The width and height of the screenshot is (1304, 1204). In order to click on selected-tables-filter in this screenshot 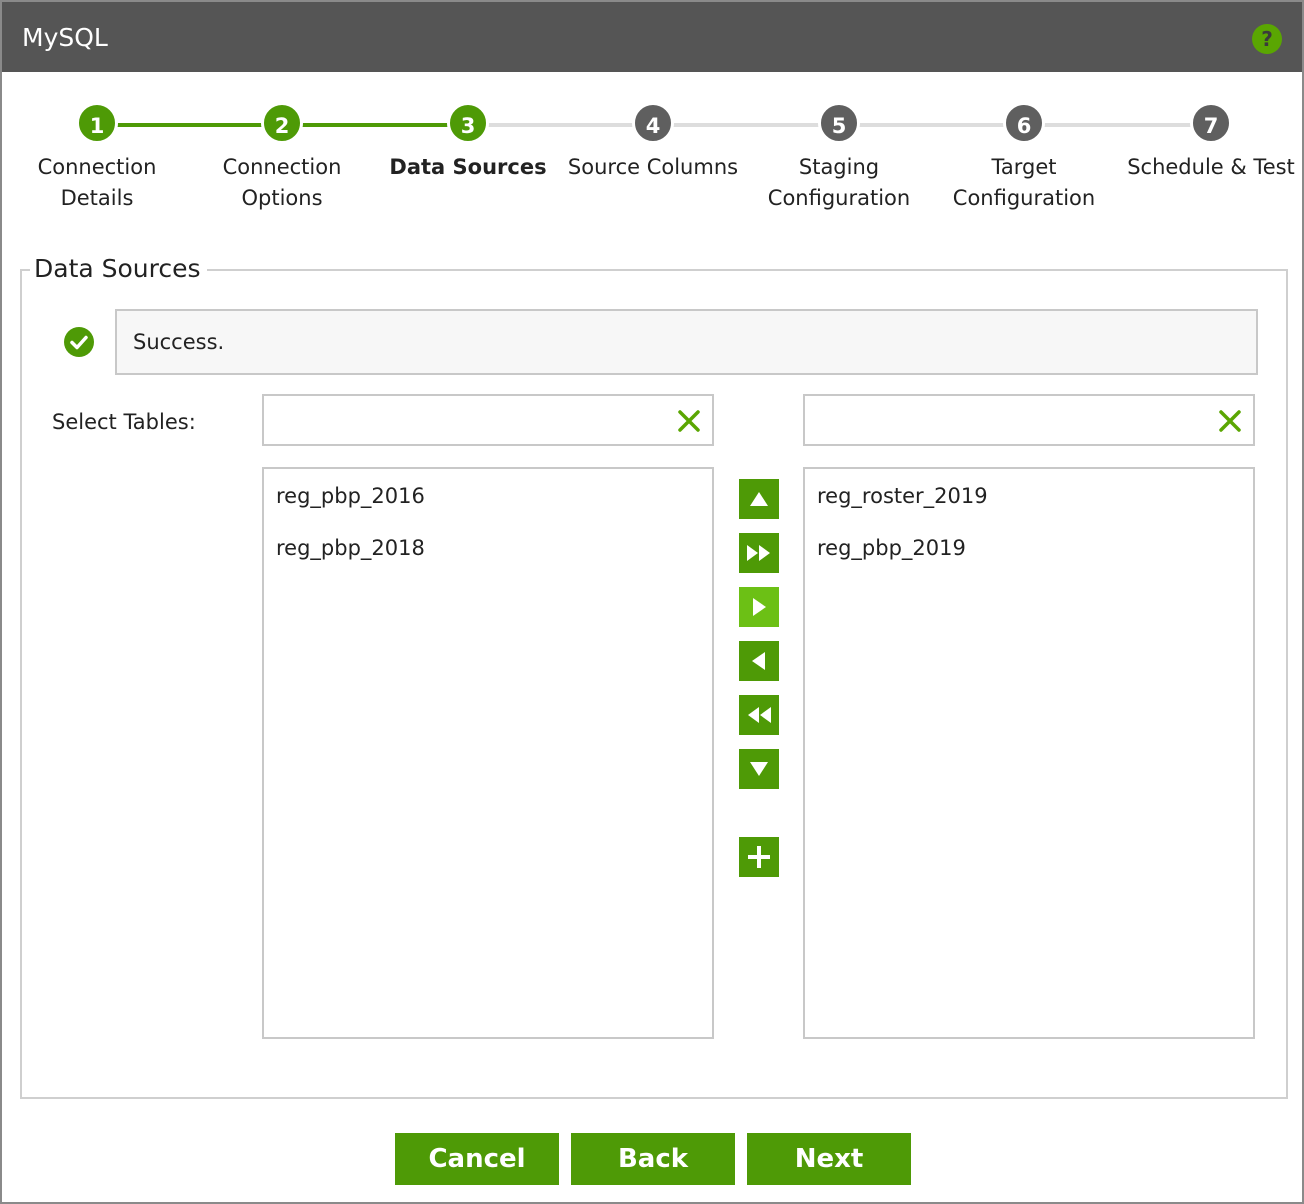, I will do `click(1029, 420)`.